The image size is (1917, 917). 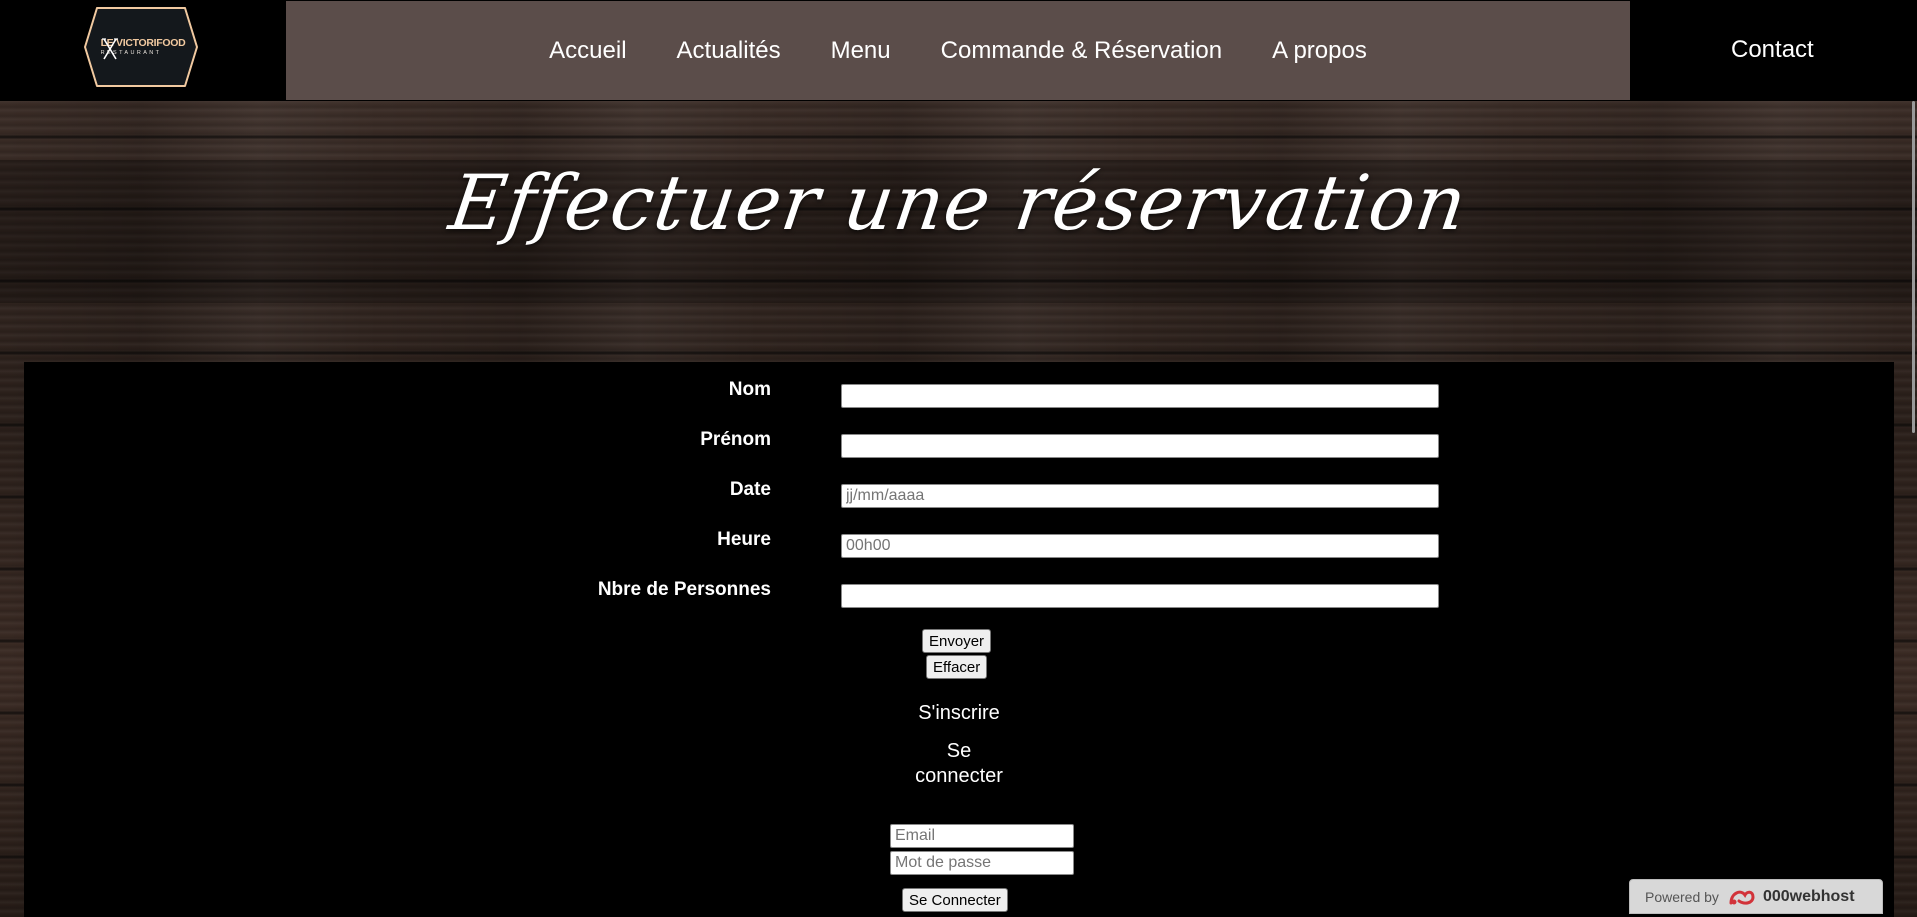 What do you see at coordinates (141, 47) in the screenshot?
I see `restaurant-logo: LE VICTORIFOOD RESTAURANT` at bounding box center [141, 47].